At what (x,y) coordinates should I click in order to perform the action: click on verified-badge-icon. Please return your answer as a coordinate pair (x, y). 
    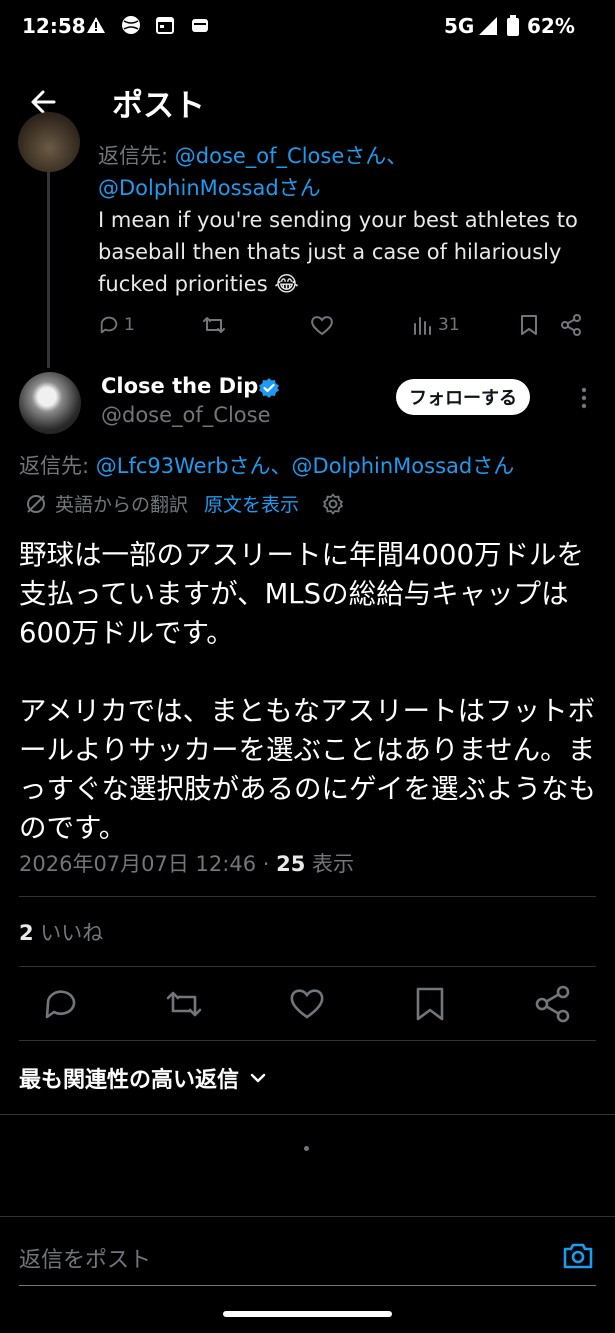
    Looking at the image, I should click on (269, 388).